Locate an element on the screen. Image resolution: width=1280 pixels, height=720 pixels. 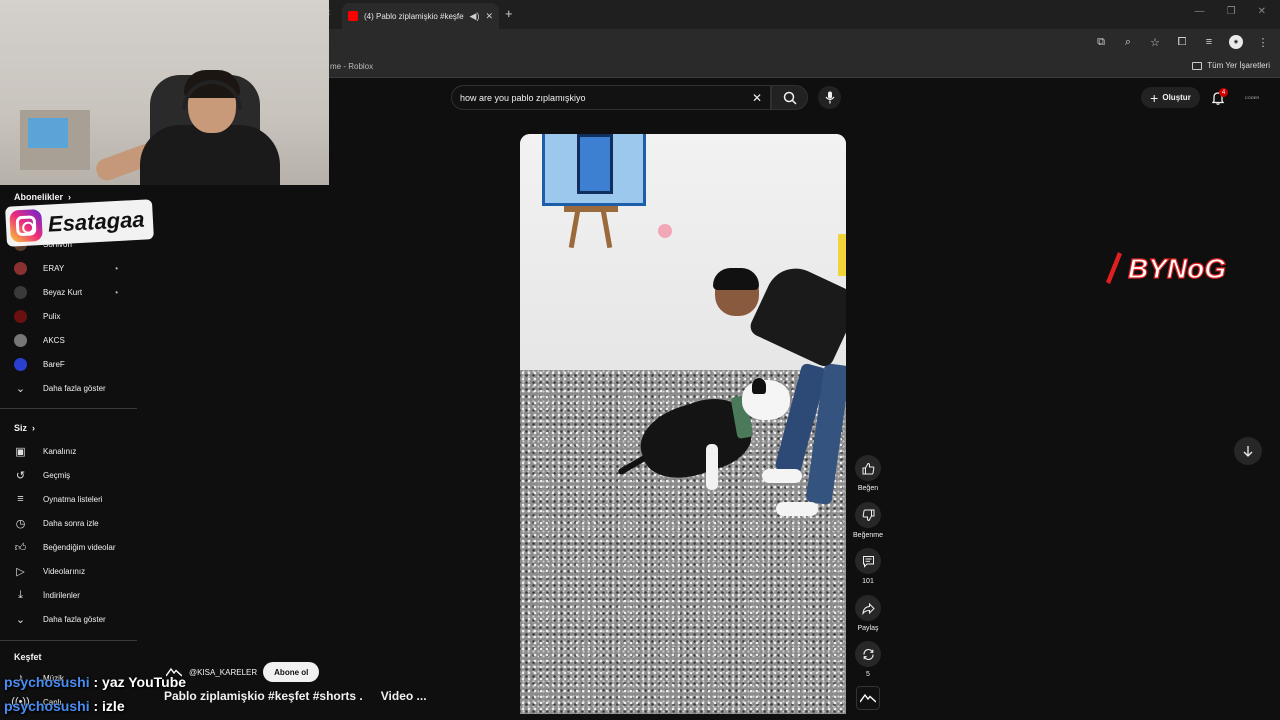
chat-text: : izle is located at coordinates (107, 706).